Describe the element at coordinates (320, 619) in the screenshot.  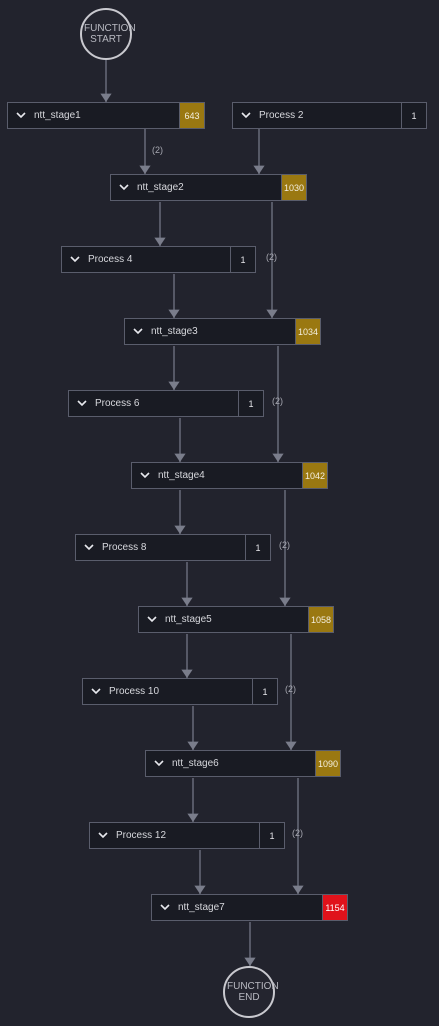
I see `node-count-badge: 1058` at that location.